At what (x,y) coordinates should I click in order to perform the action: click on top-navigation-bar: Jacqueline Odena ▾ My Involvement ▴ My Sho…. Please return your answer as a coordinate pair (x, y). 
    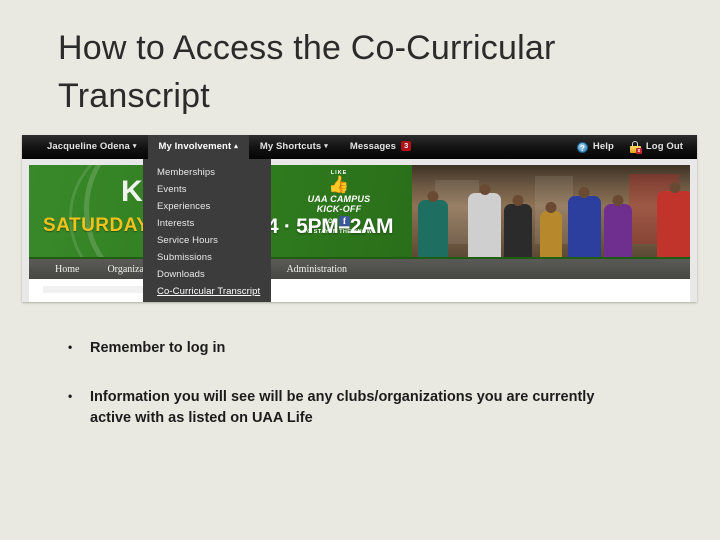
    Looking at the image, I should click on (359, 147).